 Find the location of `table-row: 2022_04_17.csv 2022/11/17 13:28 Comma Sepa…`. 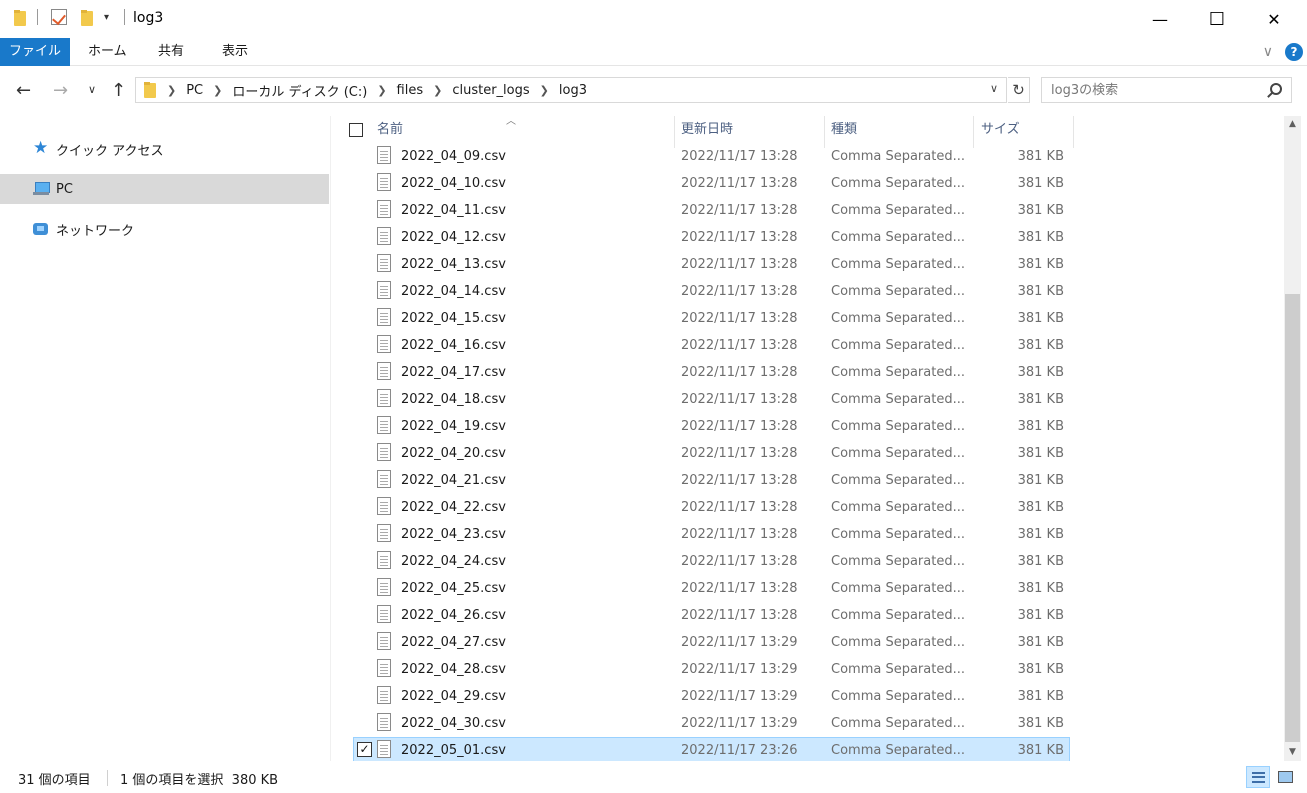

table-row: 2022_04_17.csv 2022/11/17 13:28 Comma Sepa… is located at coordinates (807, 372).